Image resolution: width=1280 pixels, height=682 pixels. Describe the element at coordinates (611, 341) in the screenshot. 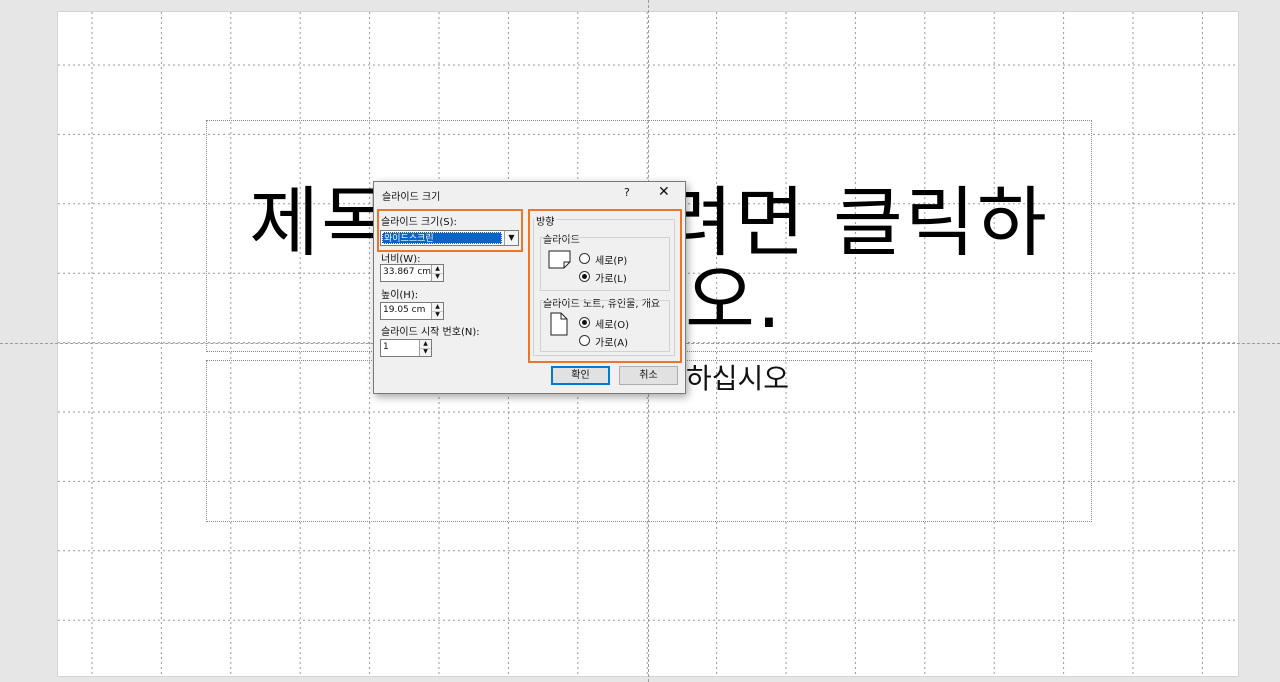

I see `notes-landscape-label: 가로(A)` at that location.